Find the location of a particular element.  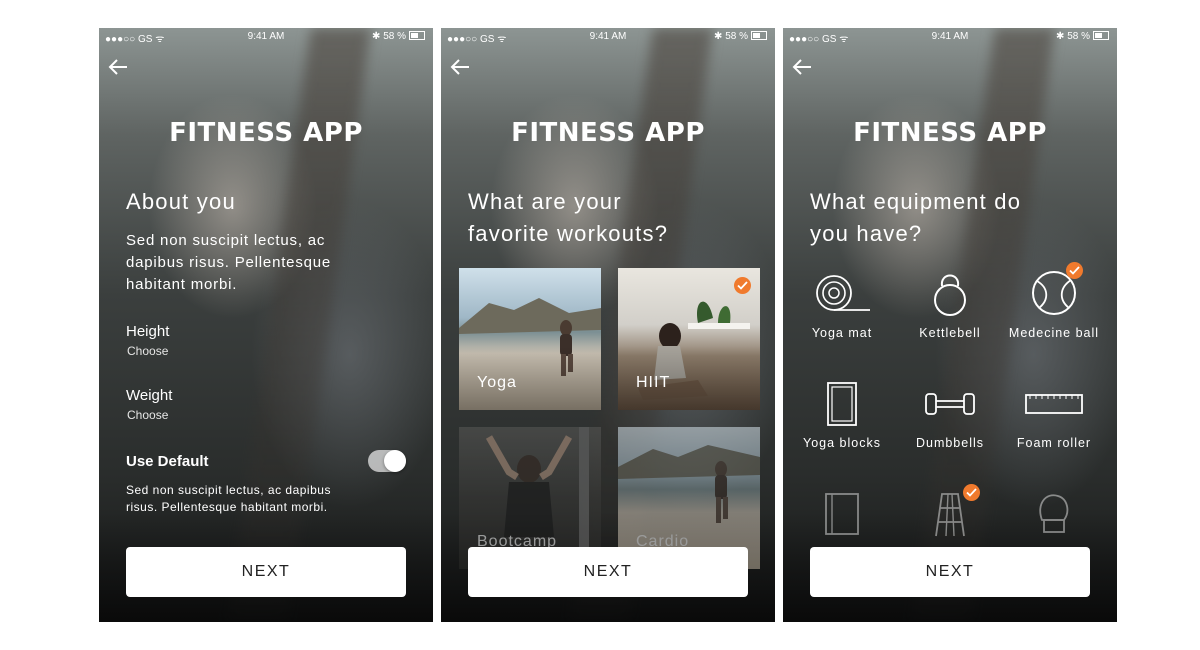

heading-line-2: favorite workouts? is located at coordinates (568, 233).